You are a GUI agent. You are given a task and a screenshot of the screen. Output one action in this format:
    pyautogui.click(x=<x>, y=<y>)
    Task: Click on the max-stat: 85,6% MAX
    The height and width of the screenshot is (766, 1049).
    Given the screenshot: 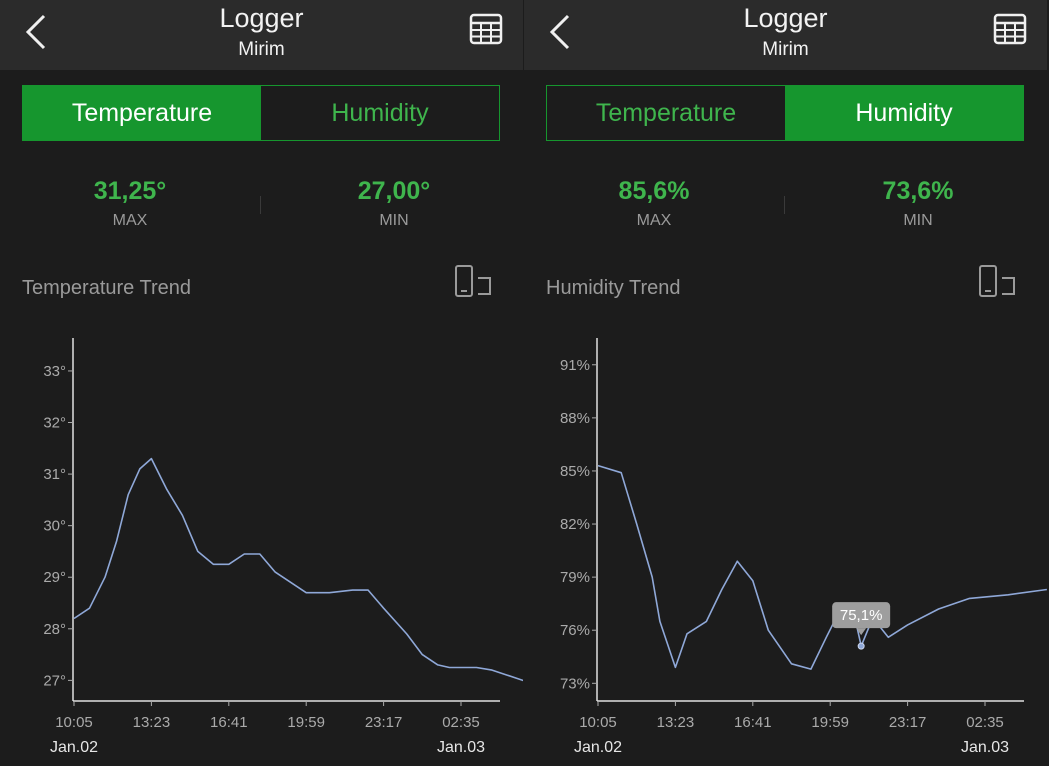 What is the action you would take?
    pyautogui.click(x=654, y=203)
    